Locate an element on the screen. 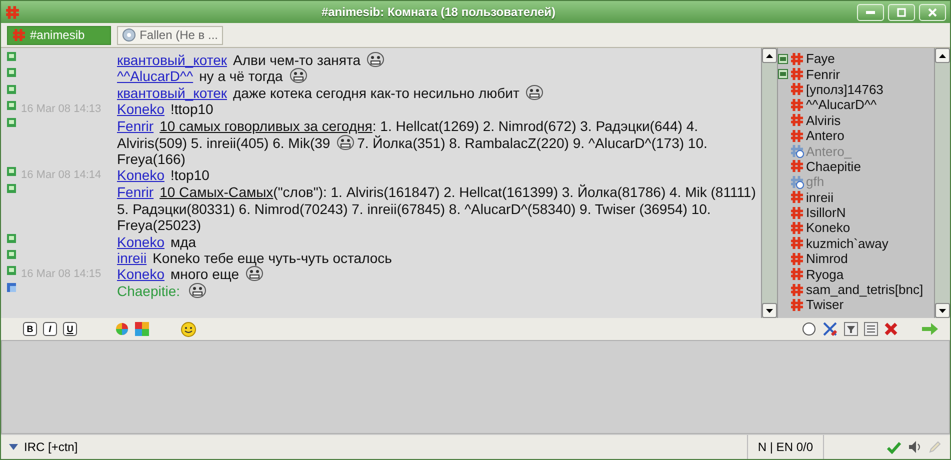 The image size is (951, 460). format-button: I is located at coordinates (50, 329).